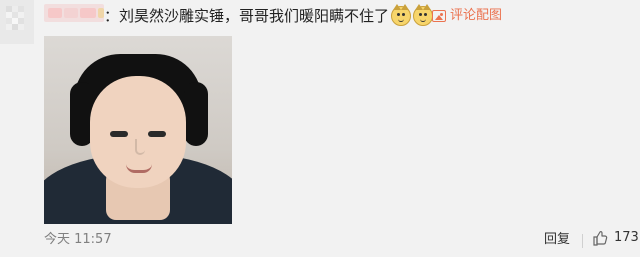 The height and width of the screenshot is (257, 640). I want to click on like-count: 173, so click(626, 237).